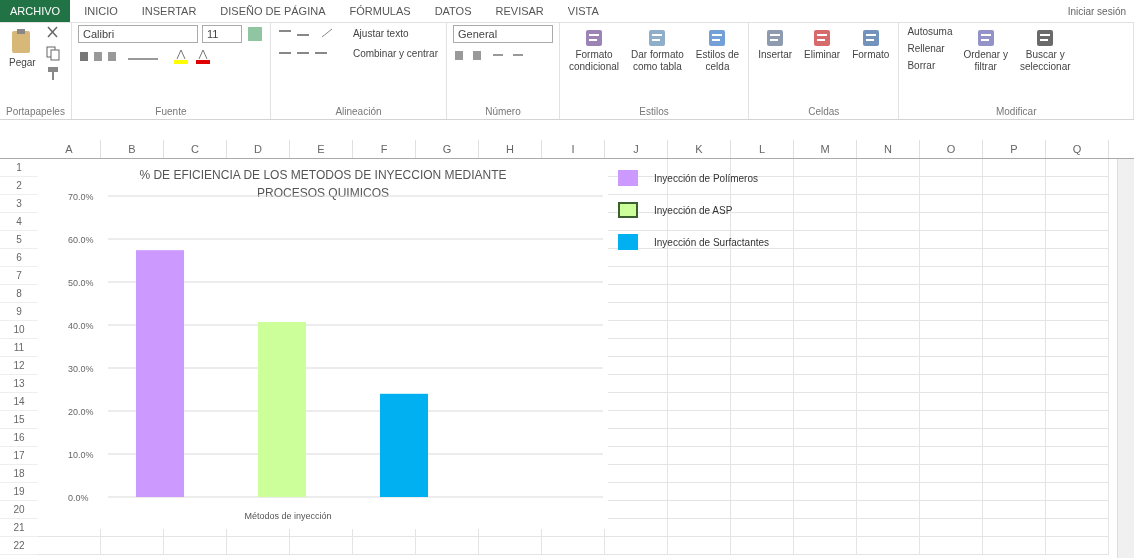  Describe the element at coordinates (69, 149) in the screenshot. I see `column-header: A` at that location.